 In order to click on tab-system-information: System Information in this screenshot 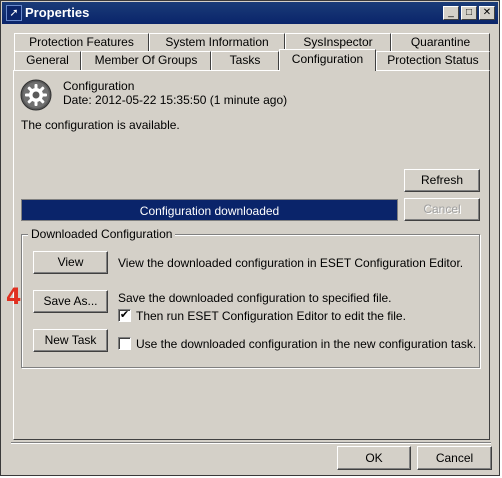, I will do `click(217, 42)`.